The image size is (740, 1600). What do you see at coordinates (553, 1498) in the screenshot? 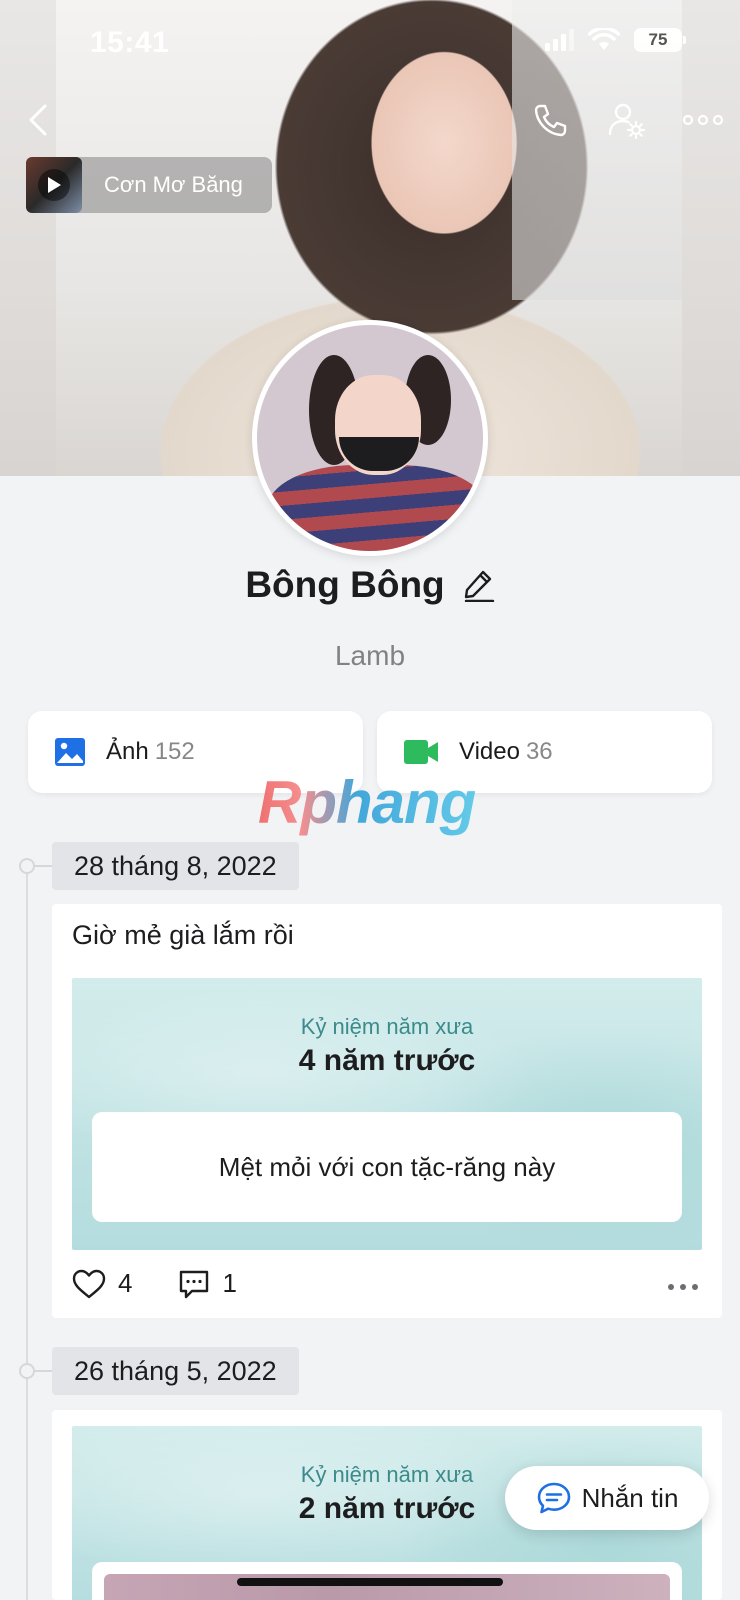
I see `chat-bubble-icon` at bounding box center [553, 1498].